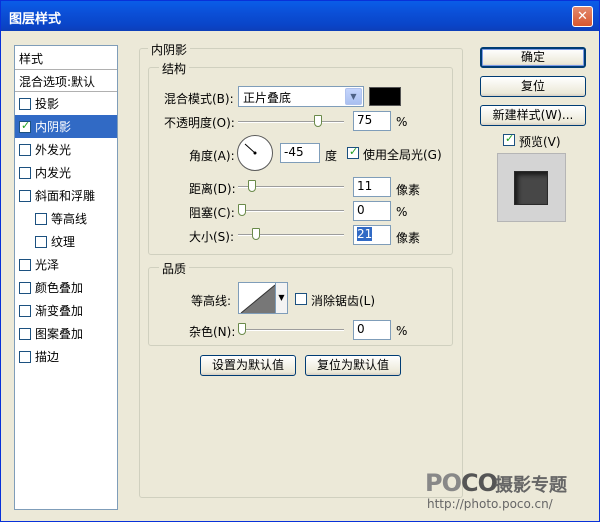  What do you see at coordinates (66, 81) in the screenshot?
I see `blend-options-item: 混合选项:默认` at bounding box center [66, 81].